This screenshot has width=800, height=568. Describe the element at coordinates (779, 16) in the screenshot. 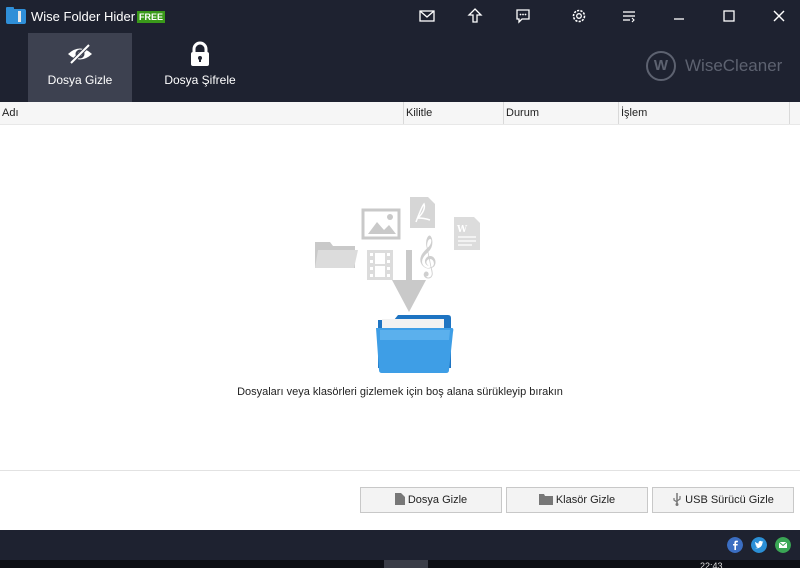

I see `close-icon` at that location.